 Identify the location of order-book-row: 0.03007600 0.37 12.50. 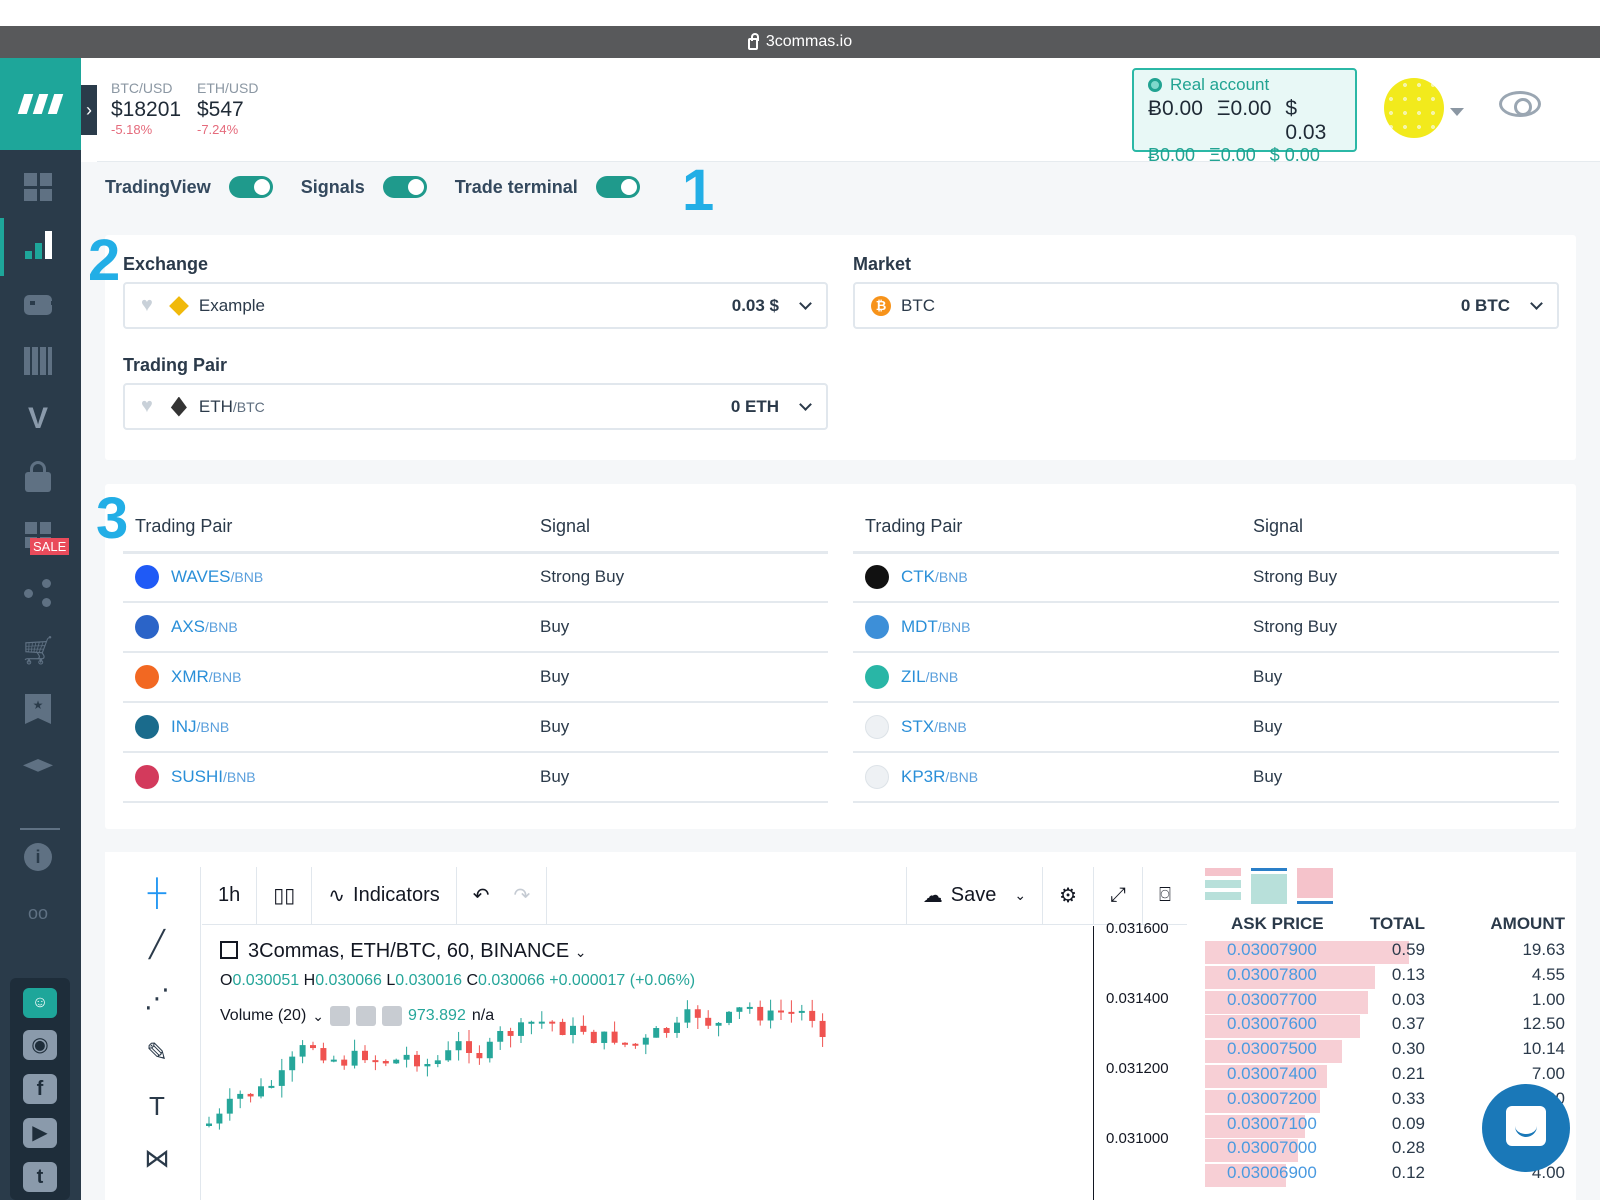
(1390, 1026).